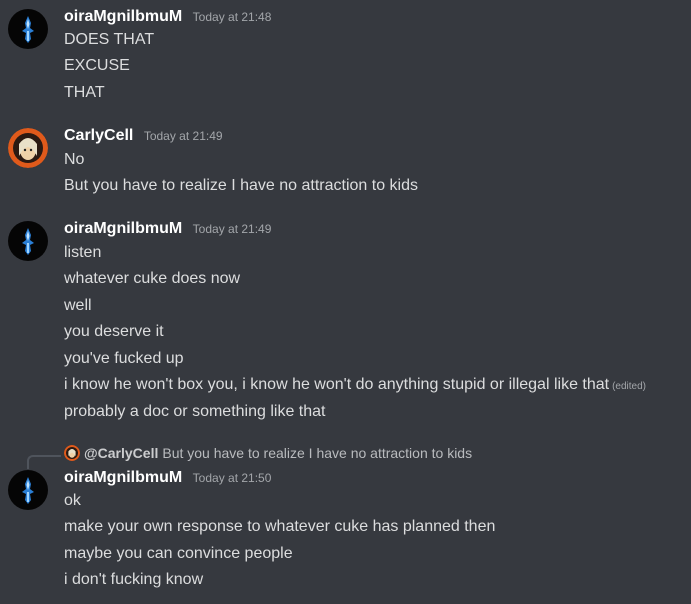  What do you see at coordinates (629, 386) in the screenshot?
I see `edited-label: (edited)` at bounding box center [629, 386].